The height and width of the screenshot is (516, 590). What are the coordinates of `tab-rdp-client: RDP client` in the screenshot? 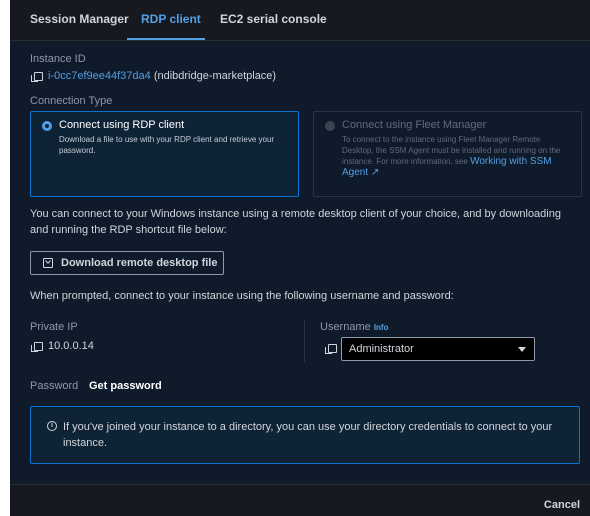 It's located at (166, 20).